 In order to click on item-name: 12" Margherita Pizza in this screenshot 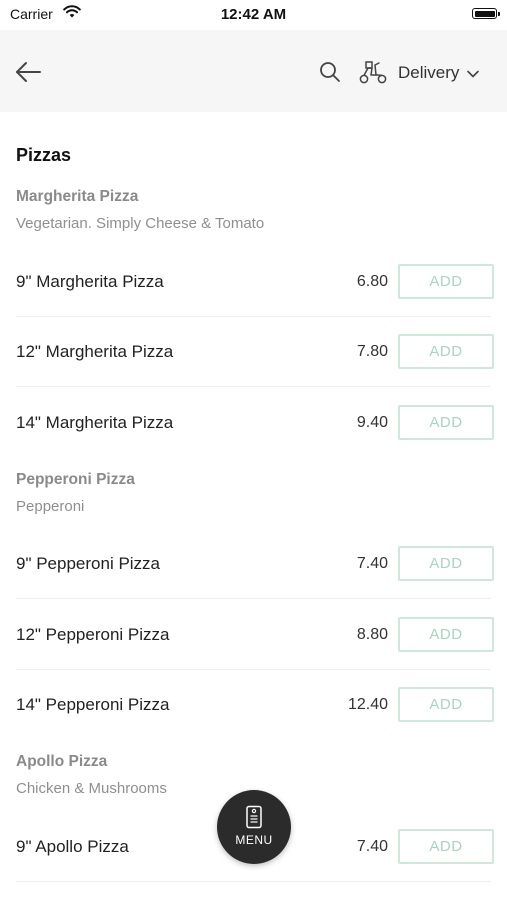, I will do `click(95, 351)`.